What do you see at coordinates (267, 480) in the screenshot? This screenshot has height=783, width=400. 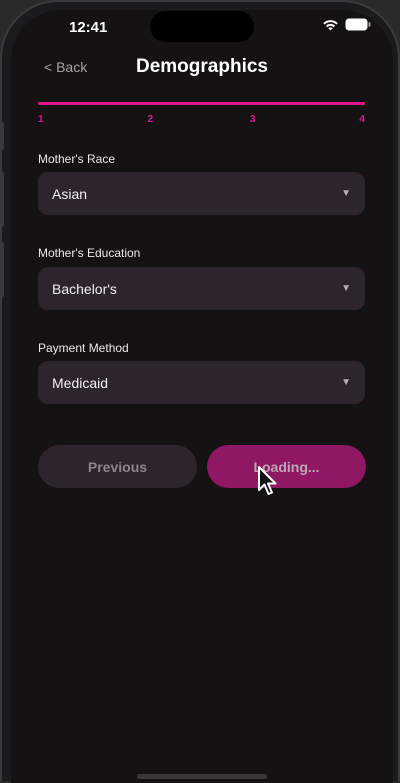 I see `mouse-cursor-icon` at bounding box center [267, 480].